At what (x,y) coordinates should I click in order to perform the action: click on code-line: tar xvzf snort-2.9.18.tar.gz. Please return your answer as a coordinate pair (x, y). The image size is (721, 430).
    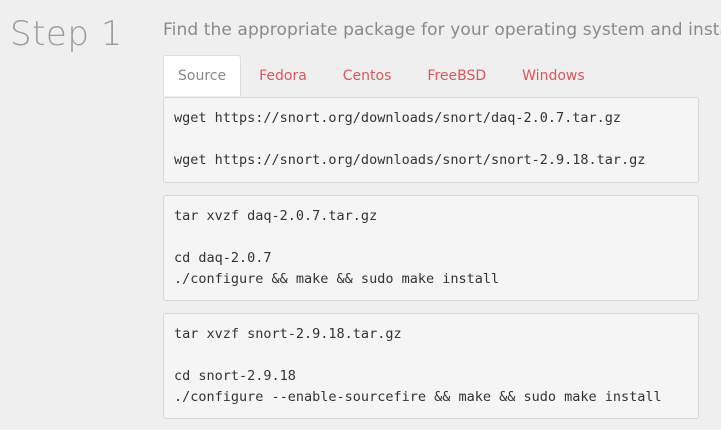
    Looking at the image, I should click on (288, 334).